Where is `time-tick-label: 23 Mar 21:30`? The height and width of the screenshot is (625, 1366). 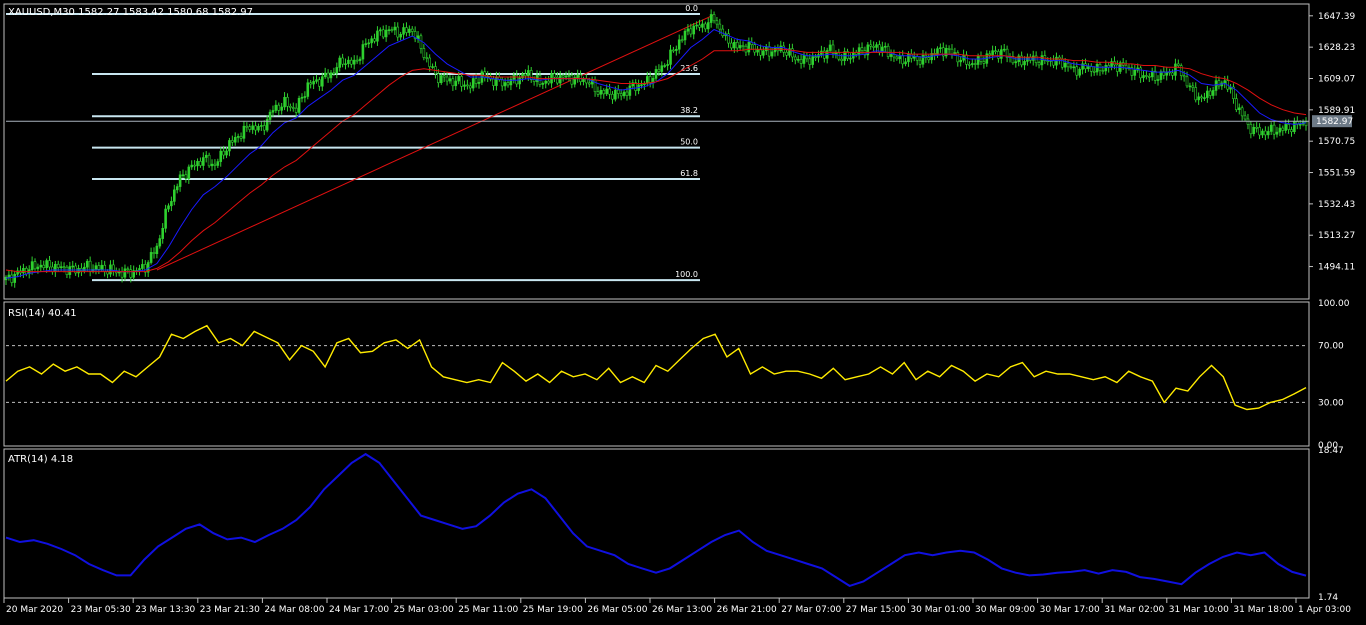
time-tick-label: 23 Mar 21:30 is located at coordinates (230, 610).